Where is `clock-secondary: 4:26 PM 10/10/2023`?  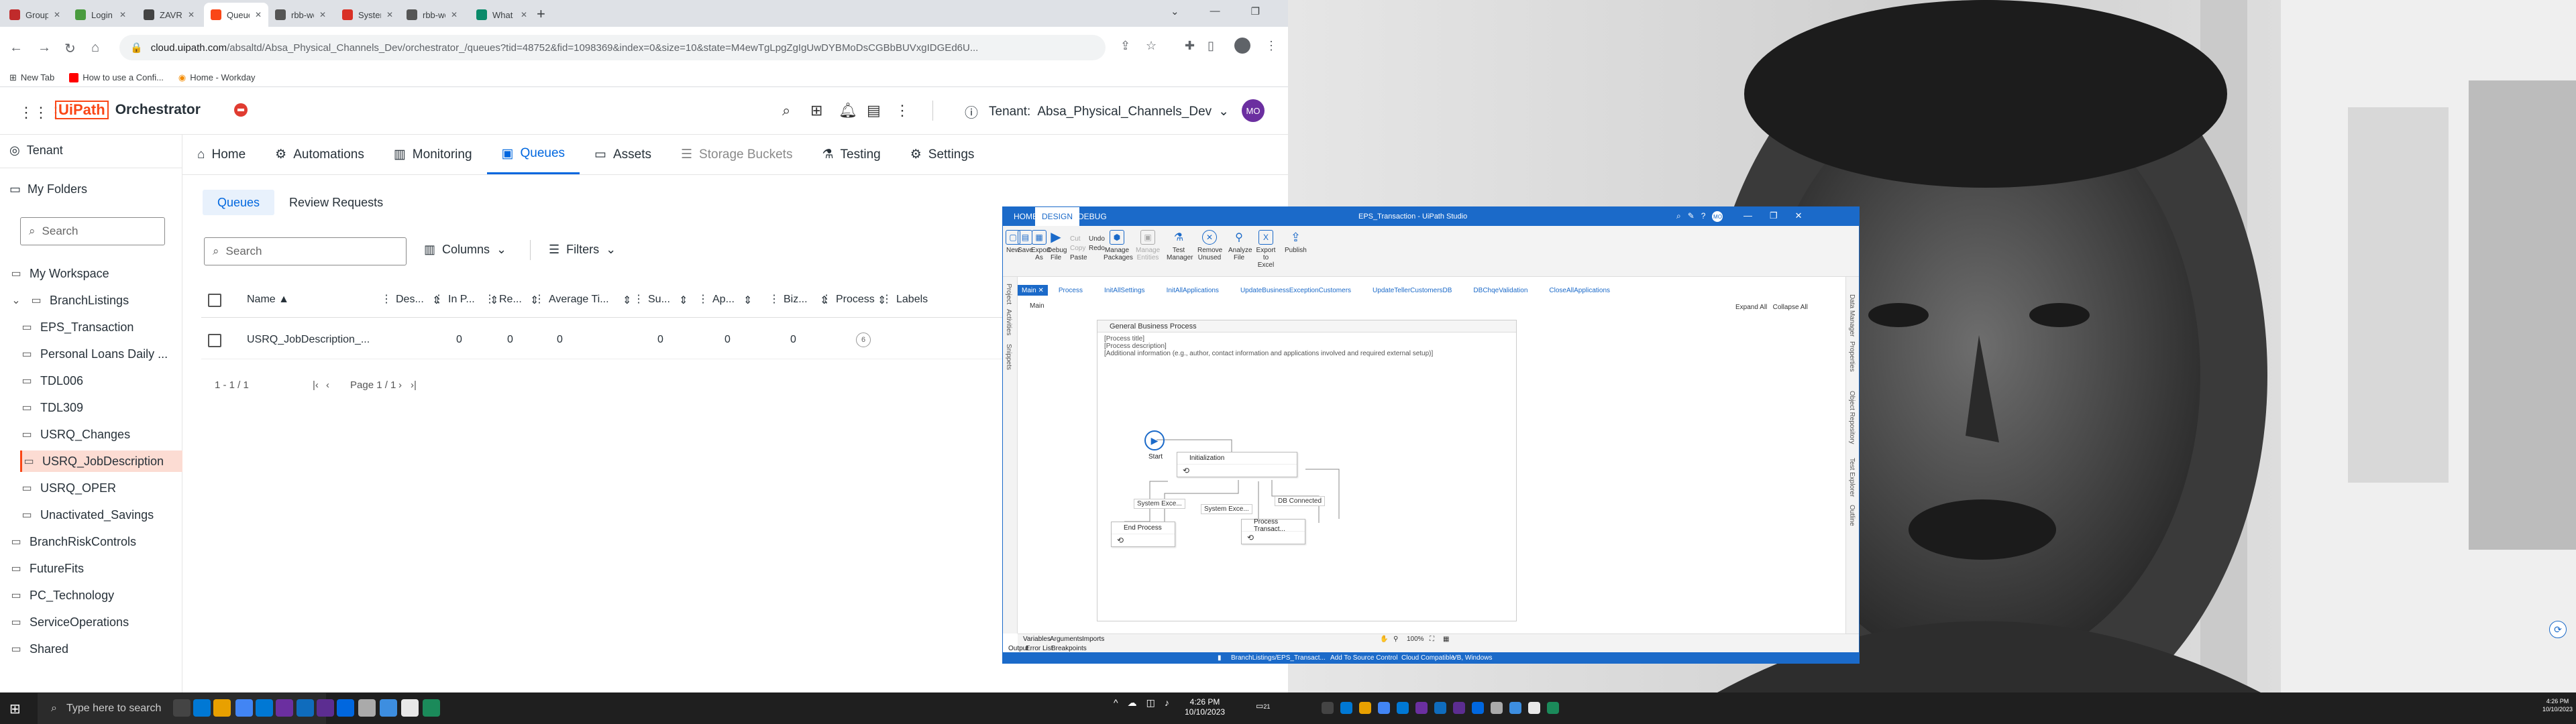
clock-secondary: 4:26 PM 10/10/2023 is located at coordinates (2557, 705).